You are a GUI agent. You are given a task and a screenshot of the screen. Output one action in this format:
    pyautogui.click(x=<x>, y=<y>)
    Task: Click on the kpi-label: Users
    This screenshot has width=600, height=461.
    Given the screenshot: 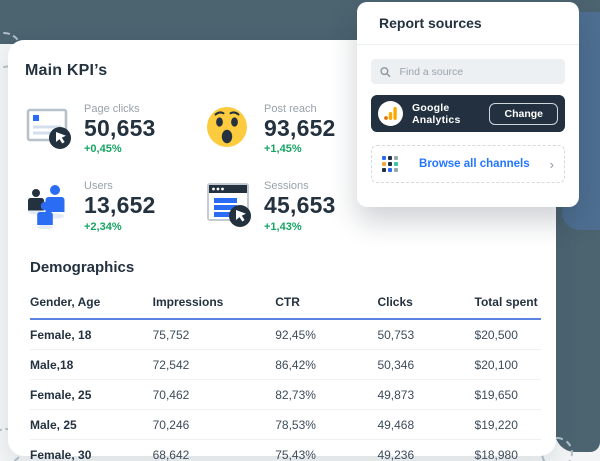 What is the action you would take?
    pyautogui.click(x=98, y=186)
    